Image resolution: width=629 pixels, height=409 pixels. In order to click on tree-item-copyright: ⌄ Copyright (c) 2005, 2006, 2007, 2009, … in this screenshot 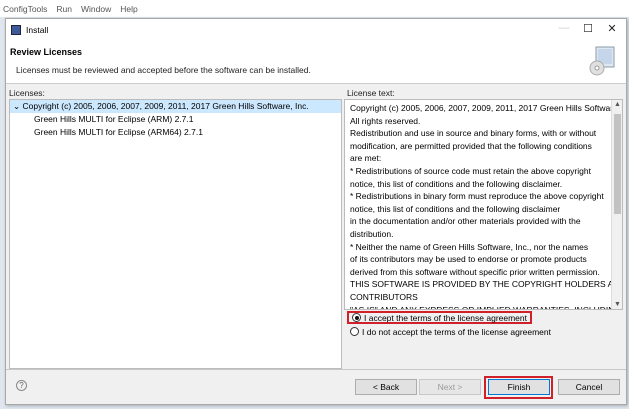, I will do `click(175, 106)`.